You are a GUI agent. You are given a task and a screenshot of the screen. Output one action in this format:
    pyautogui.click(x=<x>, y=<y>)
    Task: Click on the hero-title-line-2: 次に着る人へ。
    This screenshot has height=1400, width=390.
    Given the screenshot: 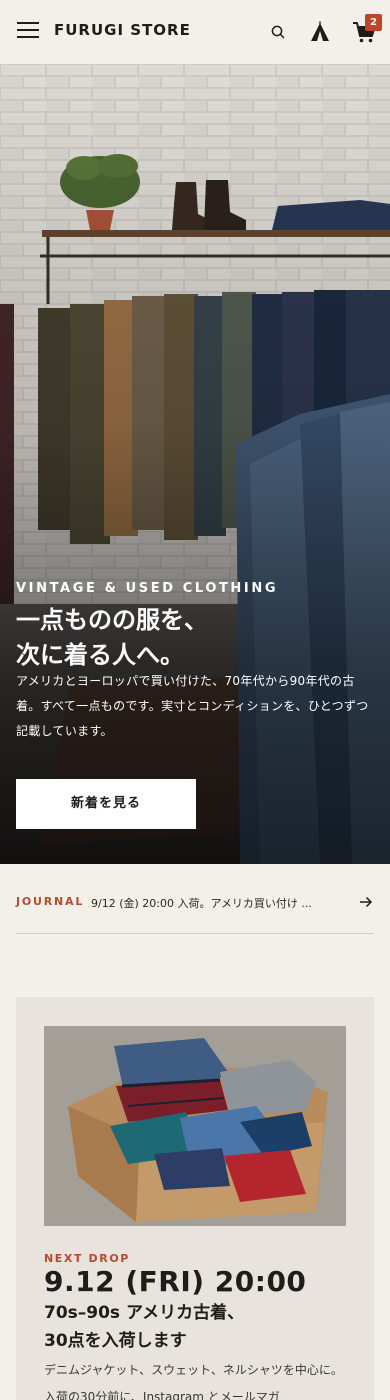 What is the action you would take?
    pyautogui.click(x=100, y=655)
    